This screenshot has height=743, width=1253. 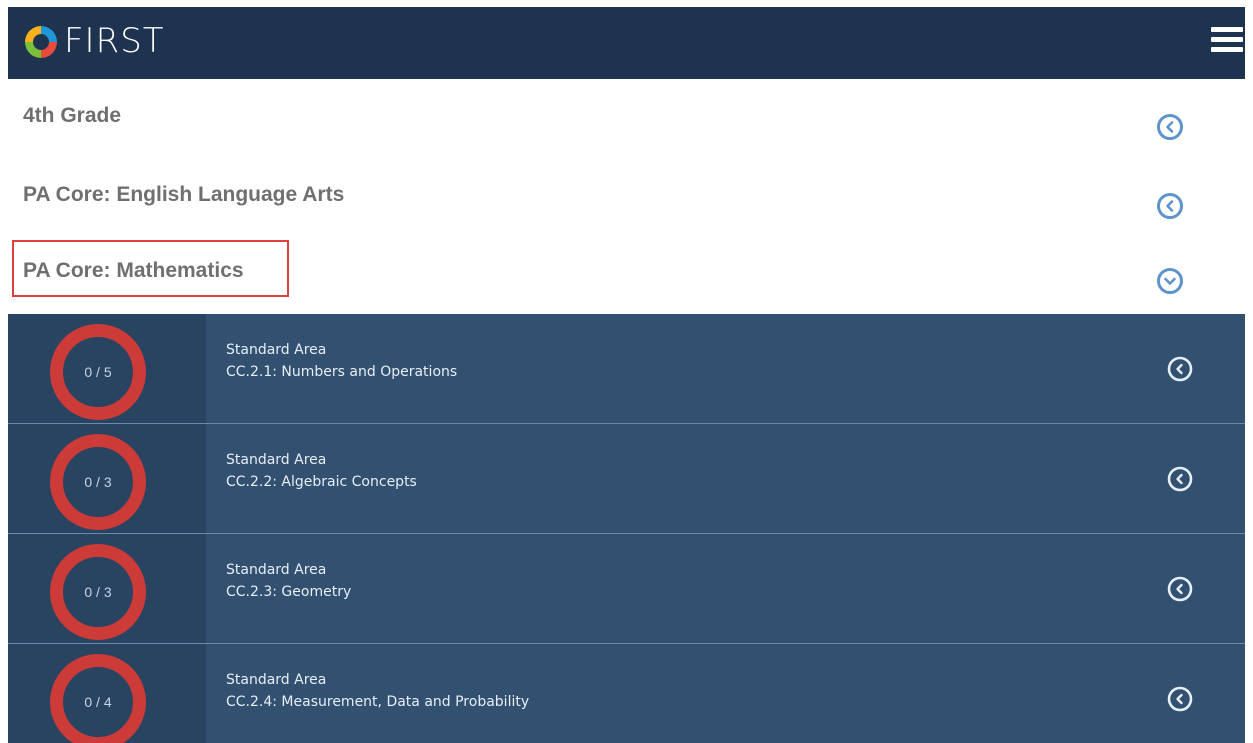 I want to click on standard-area-name: CC.2.2: Algebraic Concepts, so click(x=321, y=482).